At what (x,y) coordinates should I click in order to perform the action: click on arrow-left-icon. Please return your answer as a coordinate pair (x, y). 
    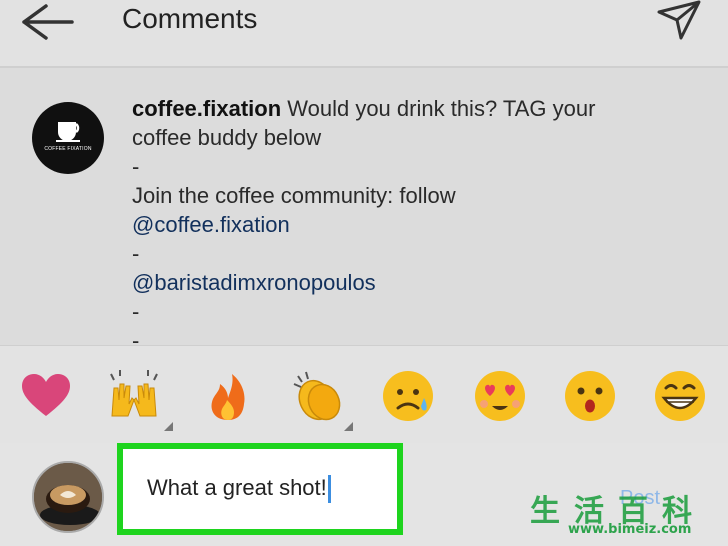
    Looking at the image, I should click on (48, 22).